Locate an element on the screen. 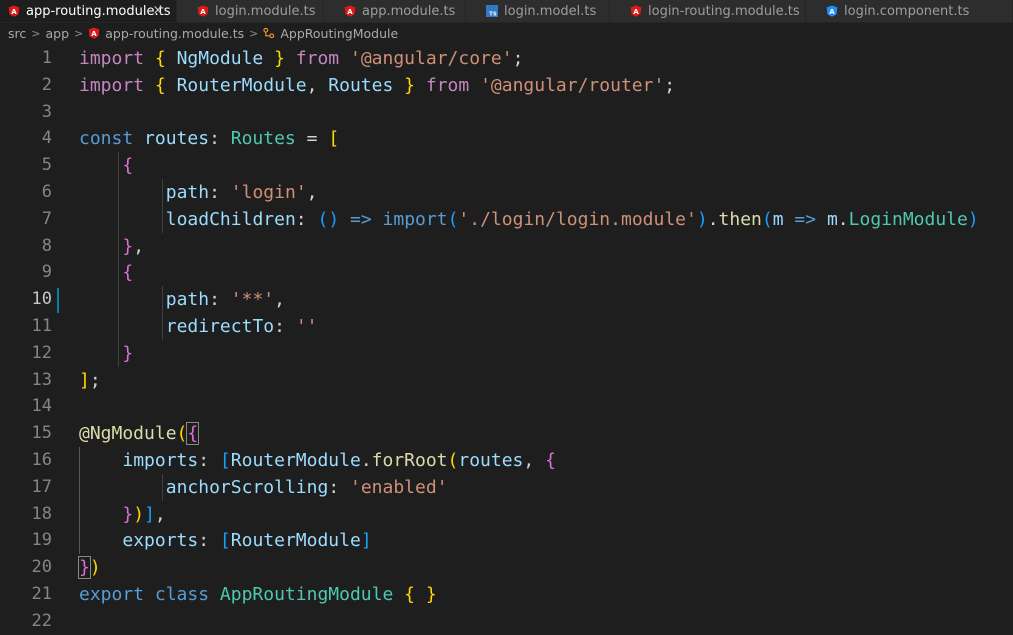 The height and width of the screenshot is (635, 1013). tab-label: login.component.ts is located at coordinates (907, 11).